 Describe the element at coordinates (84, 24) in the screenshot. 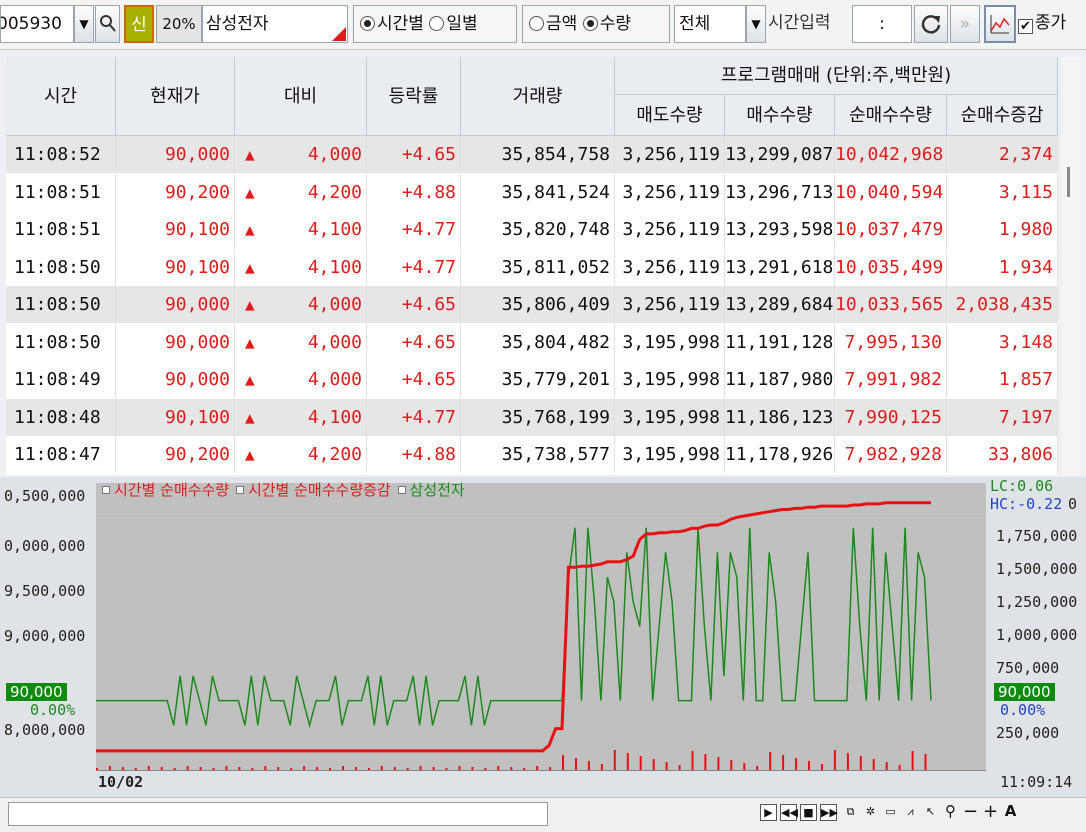

I see `code-dropdown-button: ▼` at that location.